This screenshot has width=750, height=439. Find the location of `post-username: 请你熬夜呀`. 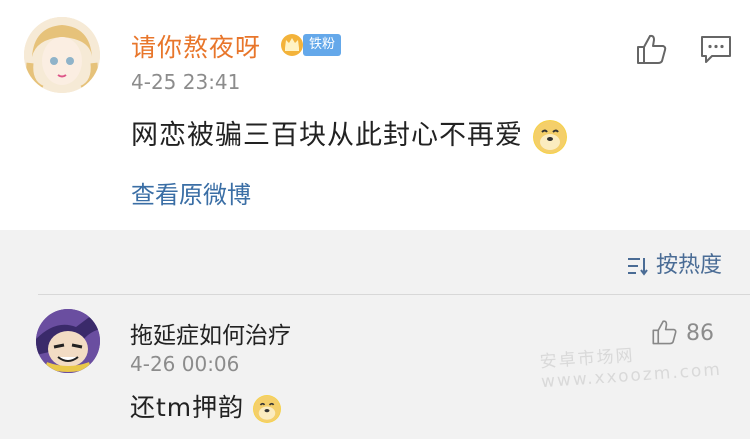

post-username: 请你熬夜呀 is located at coordinates (196, 46).